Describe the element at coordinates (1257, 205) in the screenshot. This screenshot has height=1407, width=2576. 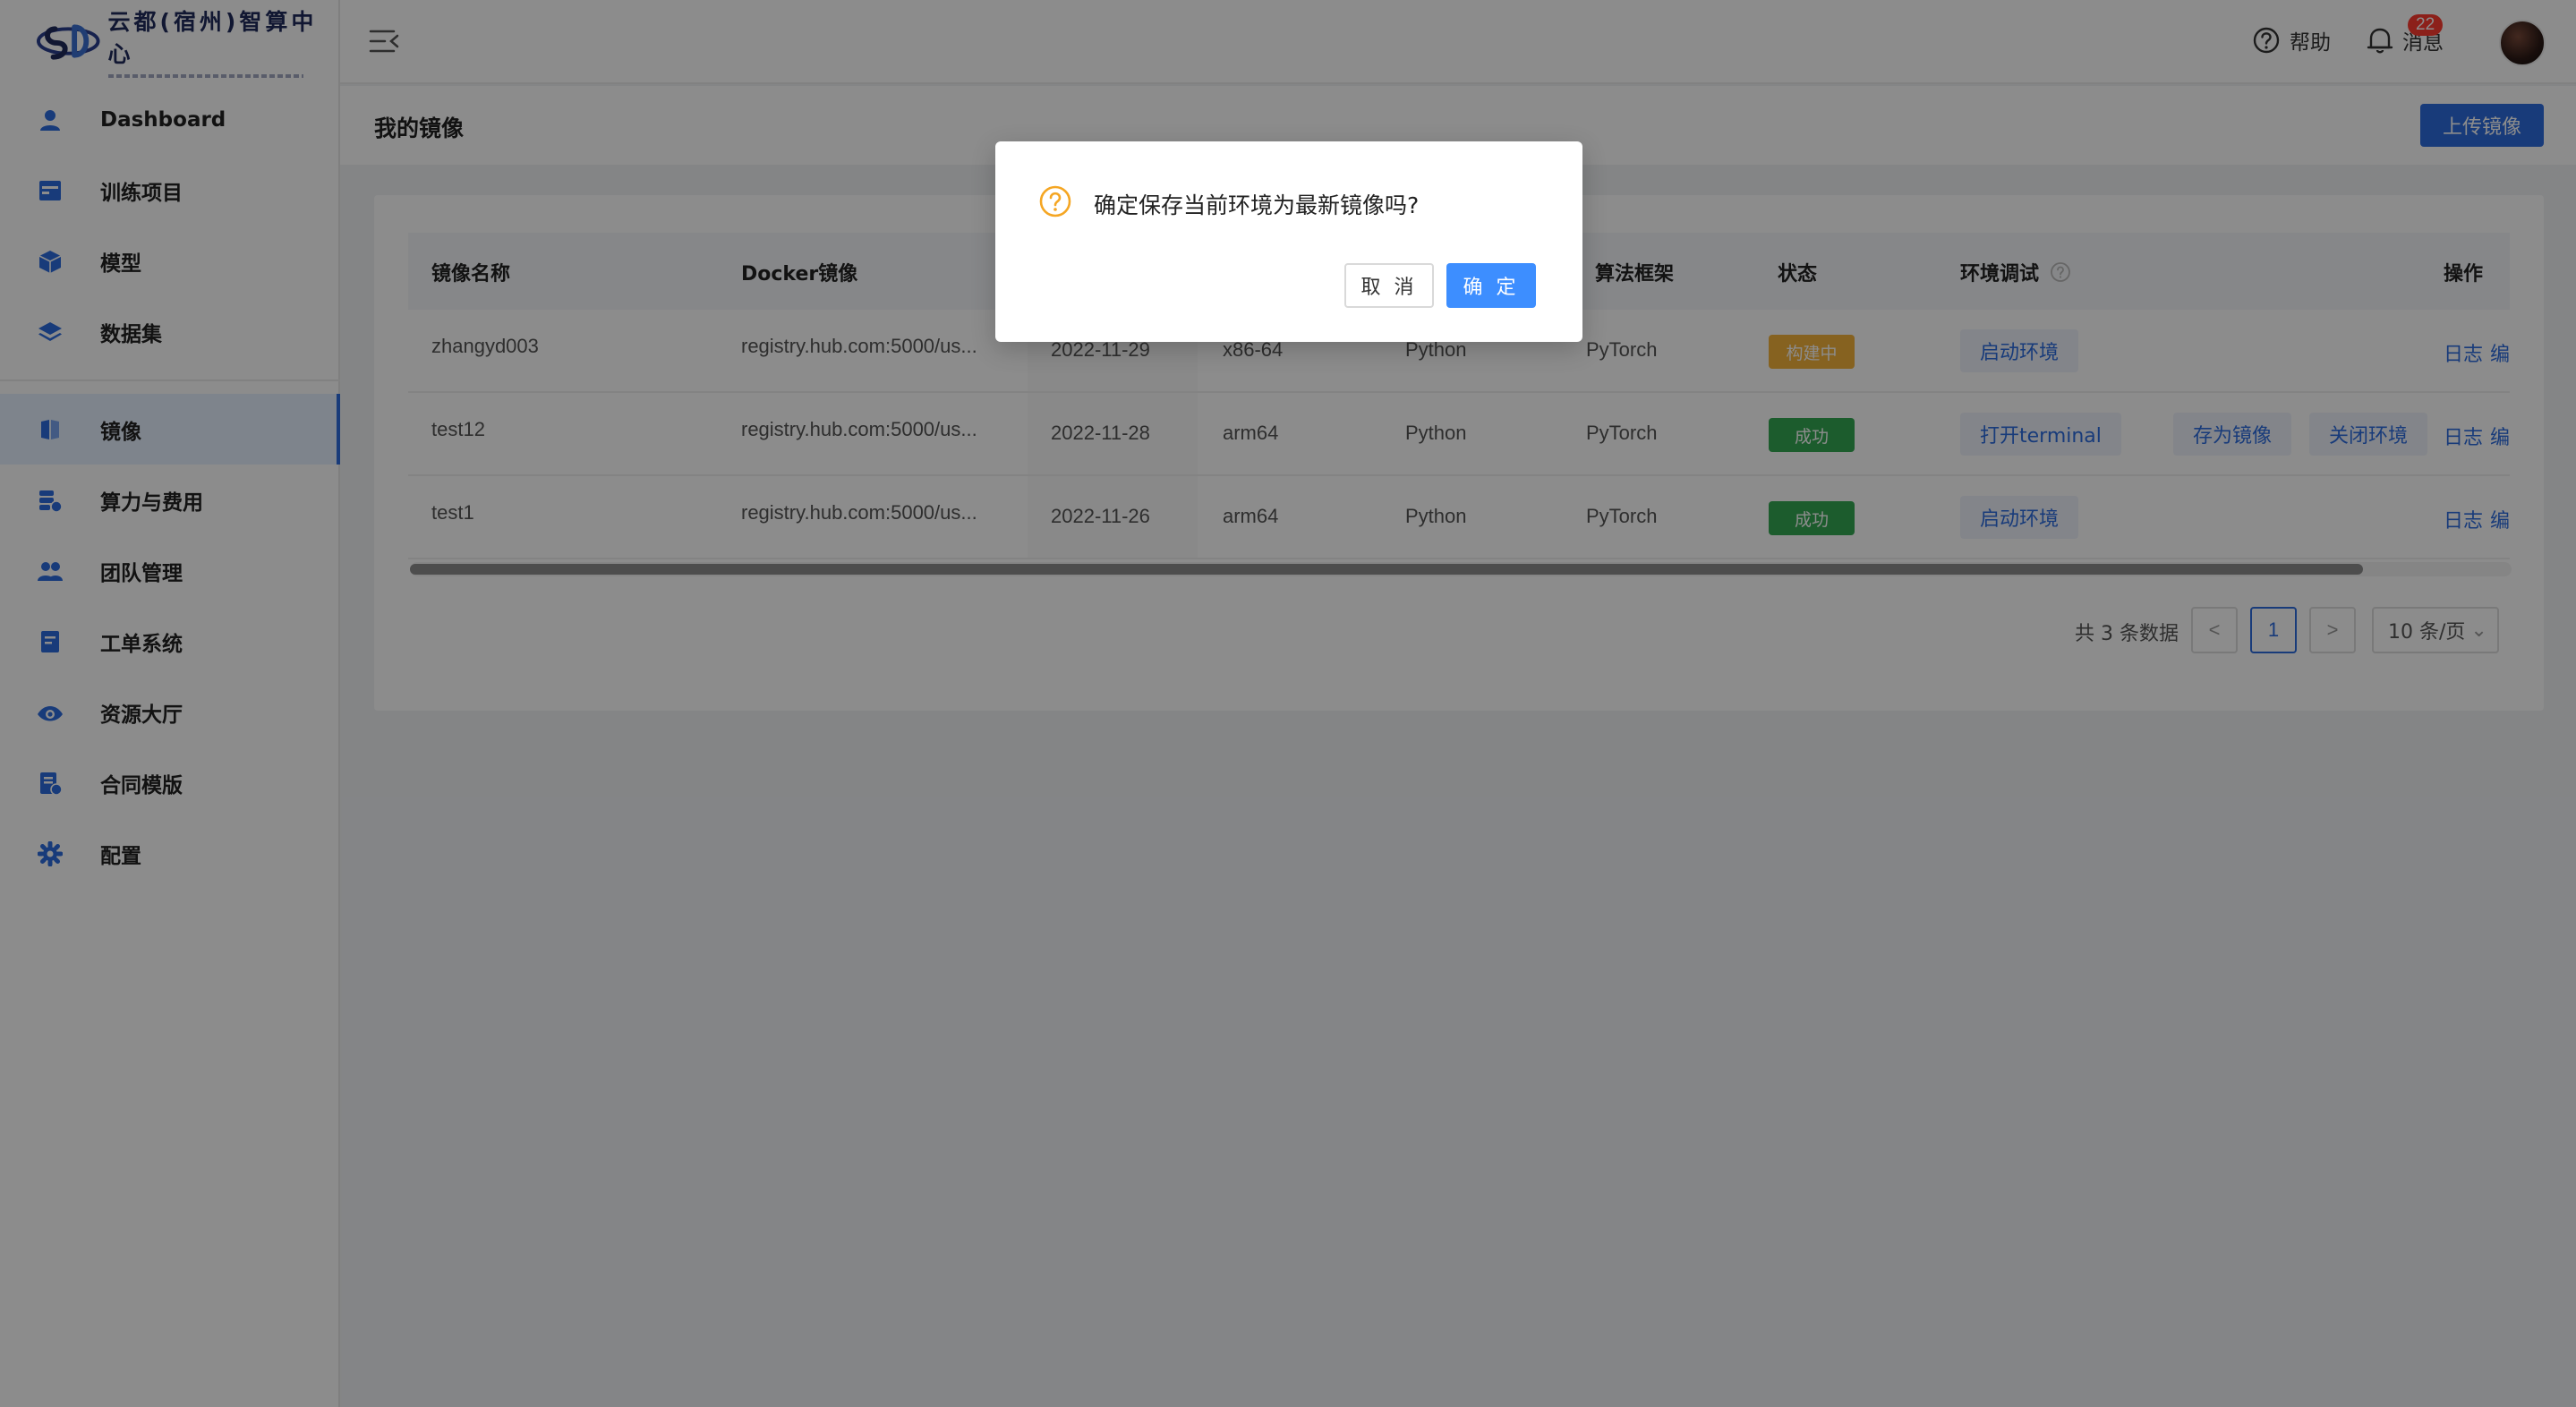
I see `confirm-message: 确定保存当前环境为最新镜像吗?` at that location.